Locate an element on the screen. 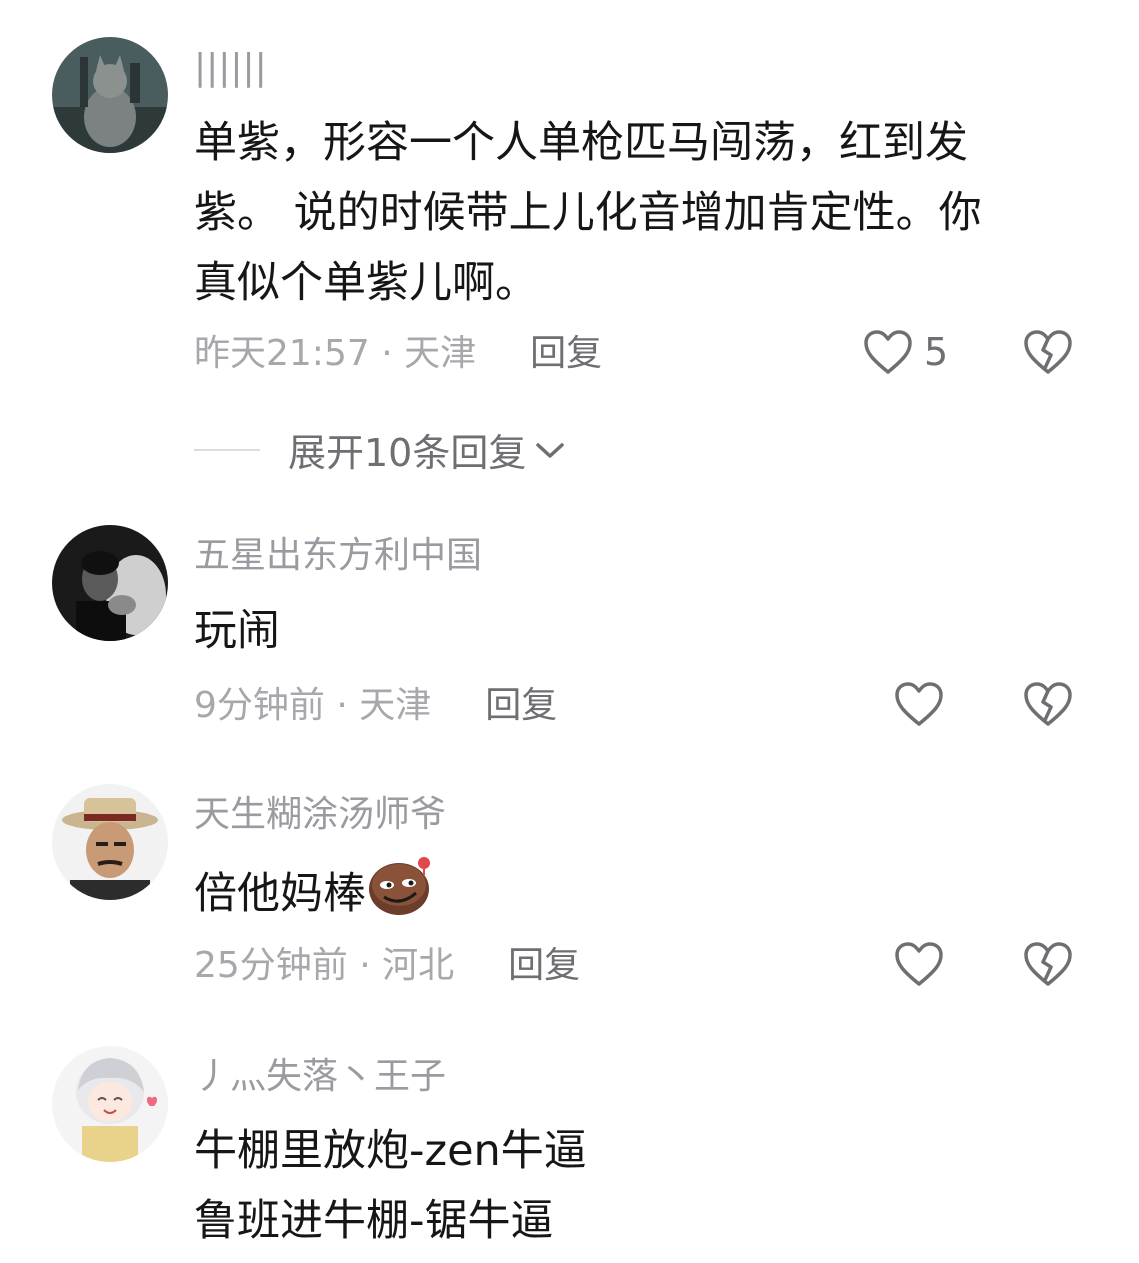  content-line: 真似个单紫儿啊。 is located at coordinates (366, 283).